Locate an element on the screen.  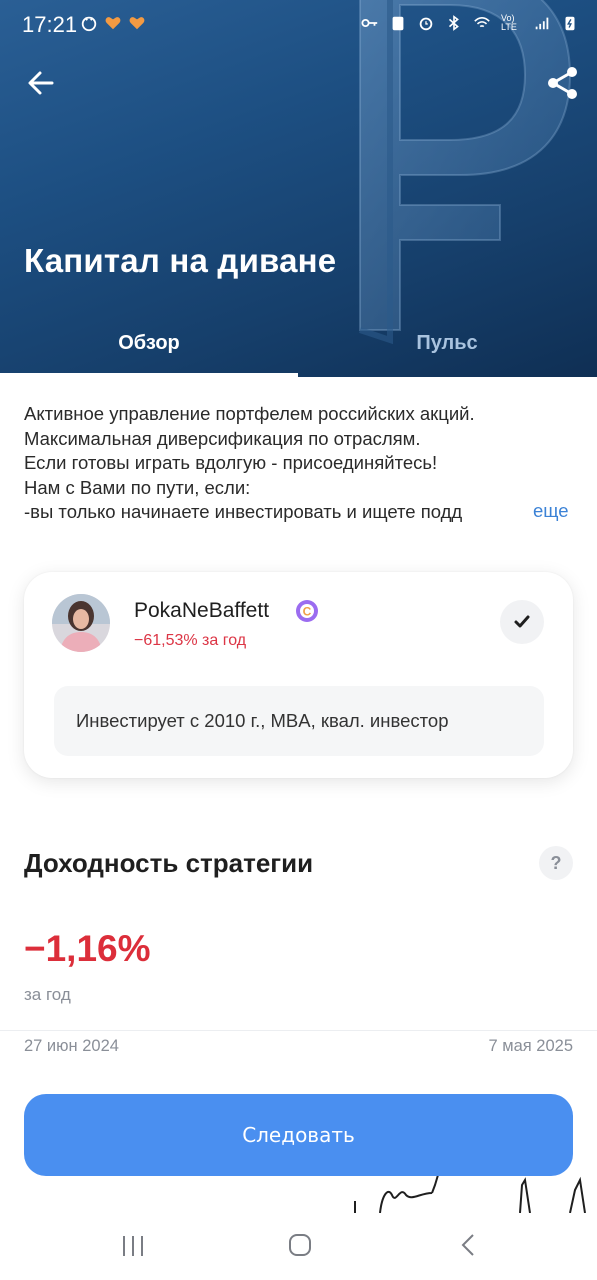
verified-badge-icon: C is located at coordinates (307, 611).